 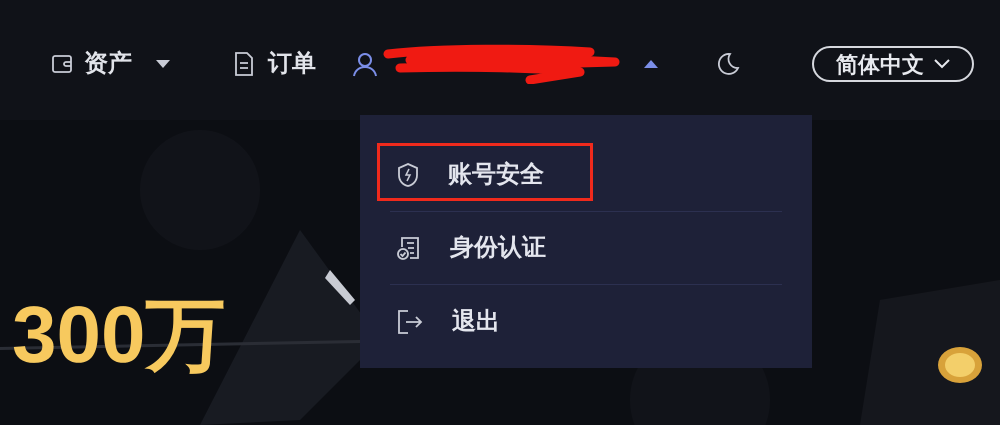 What do you see at coordinates (473, 175) in the screenshot?
I see `menu-item: 账号安全` at bounding box center [473, 175].